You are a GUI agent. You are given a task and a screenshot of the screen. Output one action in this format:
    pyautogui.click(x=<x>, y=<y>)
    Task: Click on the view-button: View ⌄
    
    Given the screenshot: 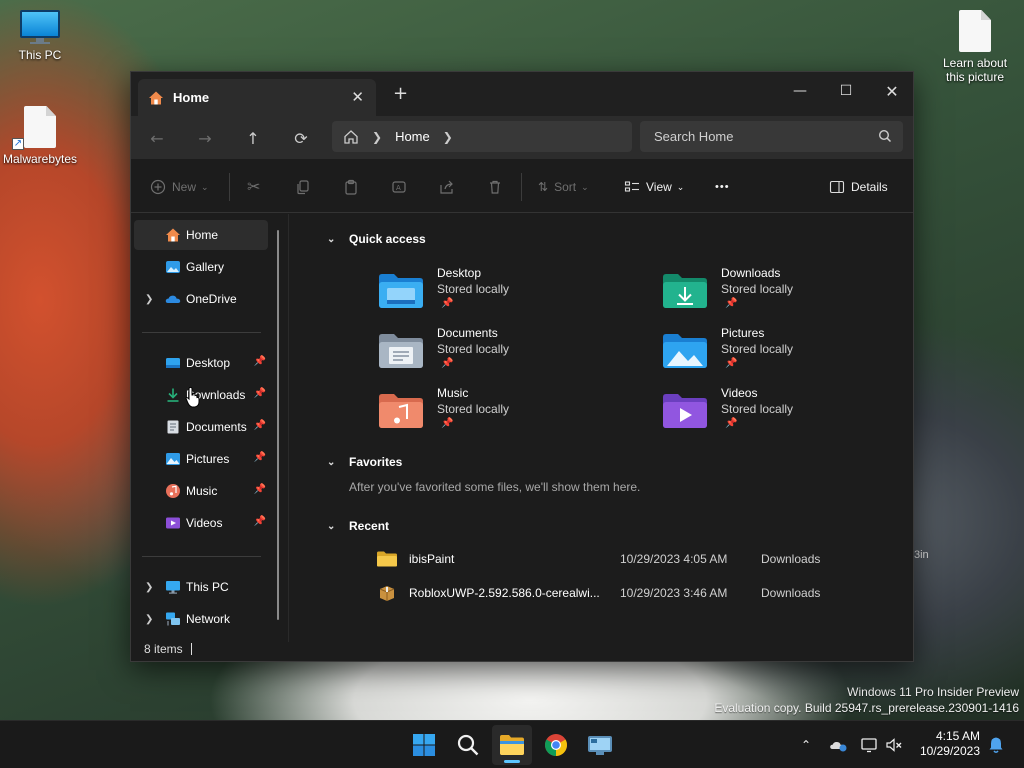 What is the action you would take?
    pyautogui.click(x=654, y=187)
    